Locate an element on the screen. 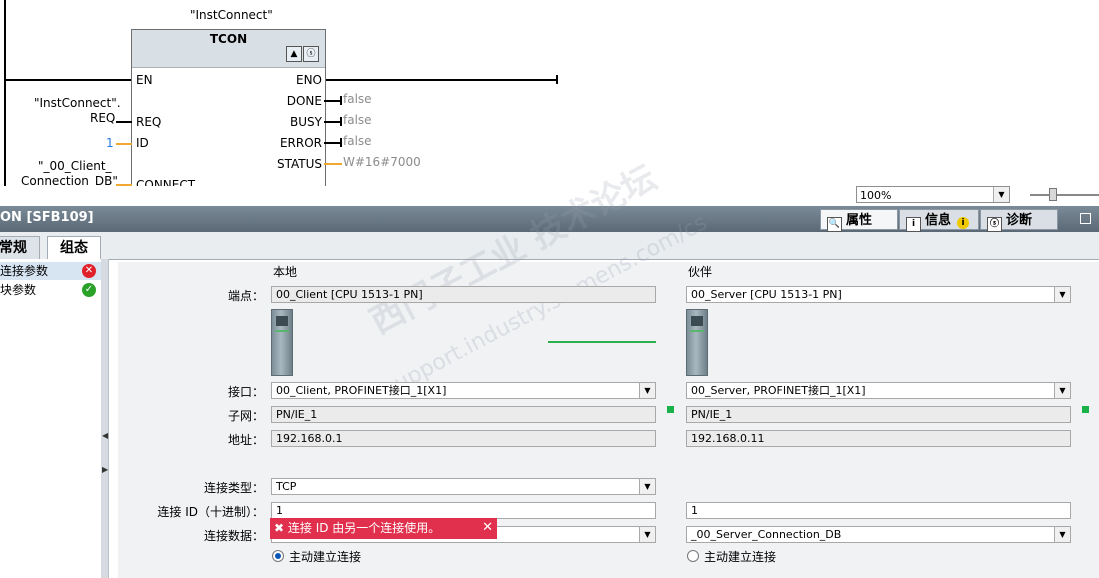 The image size is (1099, 578). diagnostics-tab-icon: ⓢ is located at coordinates (994, 224).